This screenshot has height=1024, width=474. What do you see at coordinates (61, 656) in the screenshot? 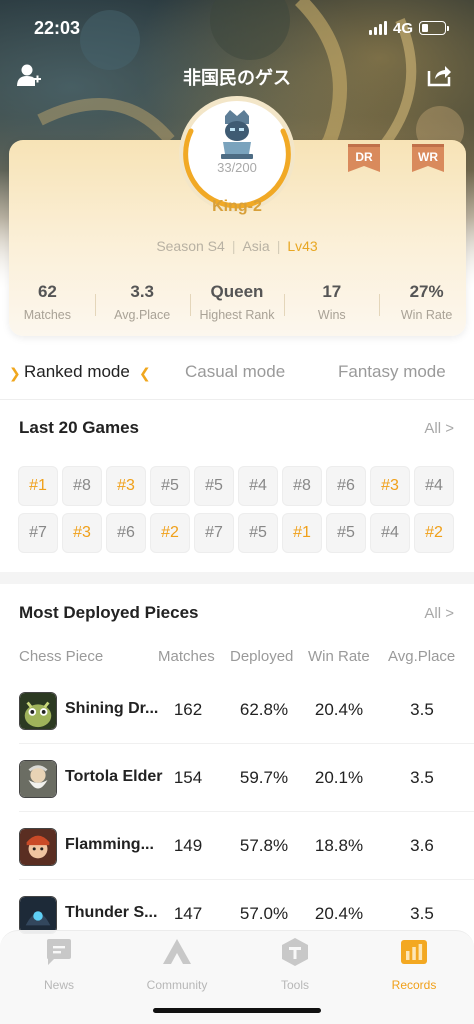
I see `column-chess-piece: Chess Piece` at bounding box center [61, 656].